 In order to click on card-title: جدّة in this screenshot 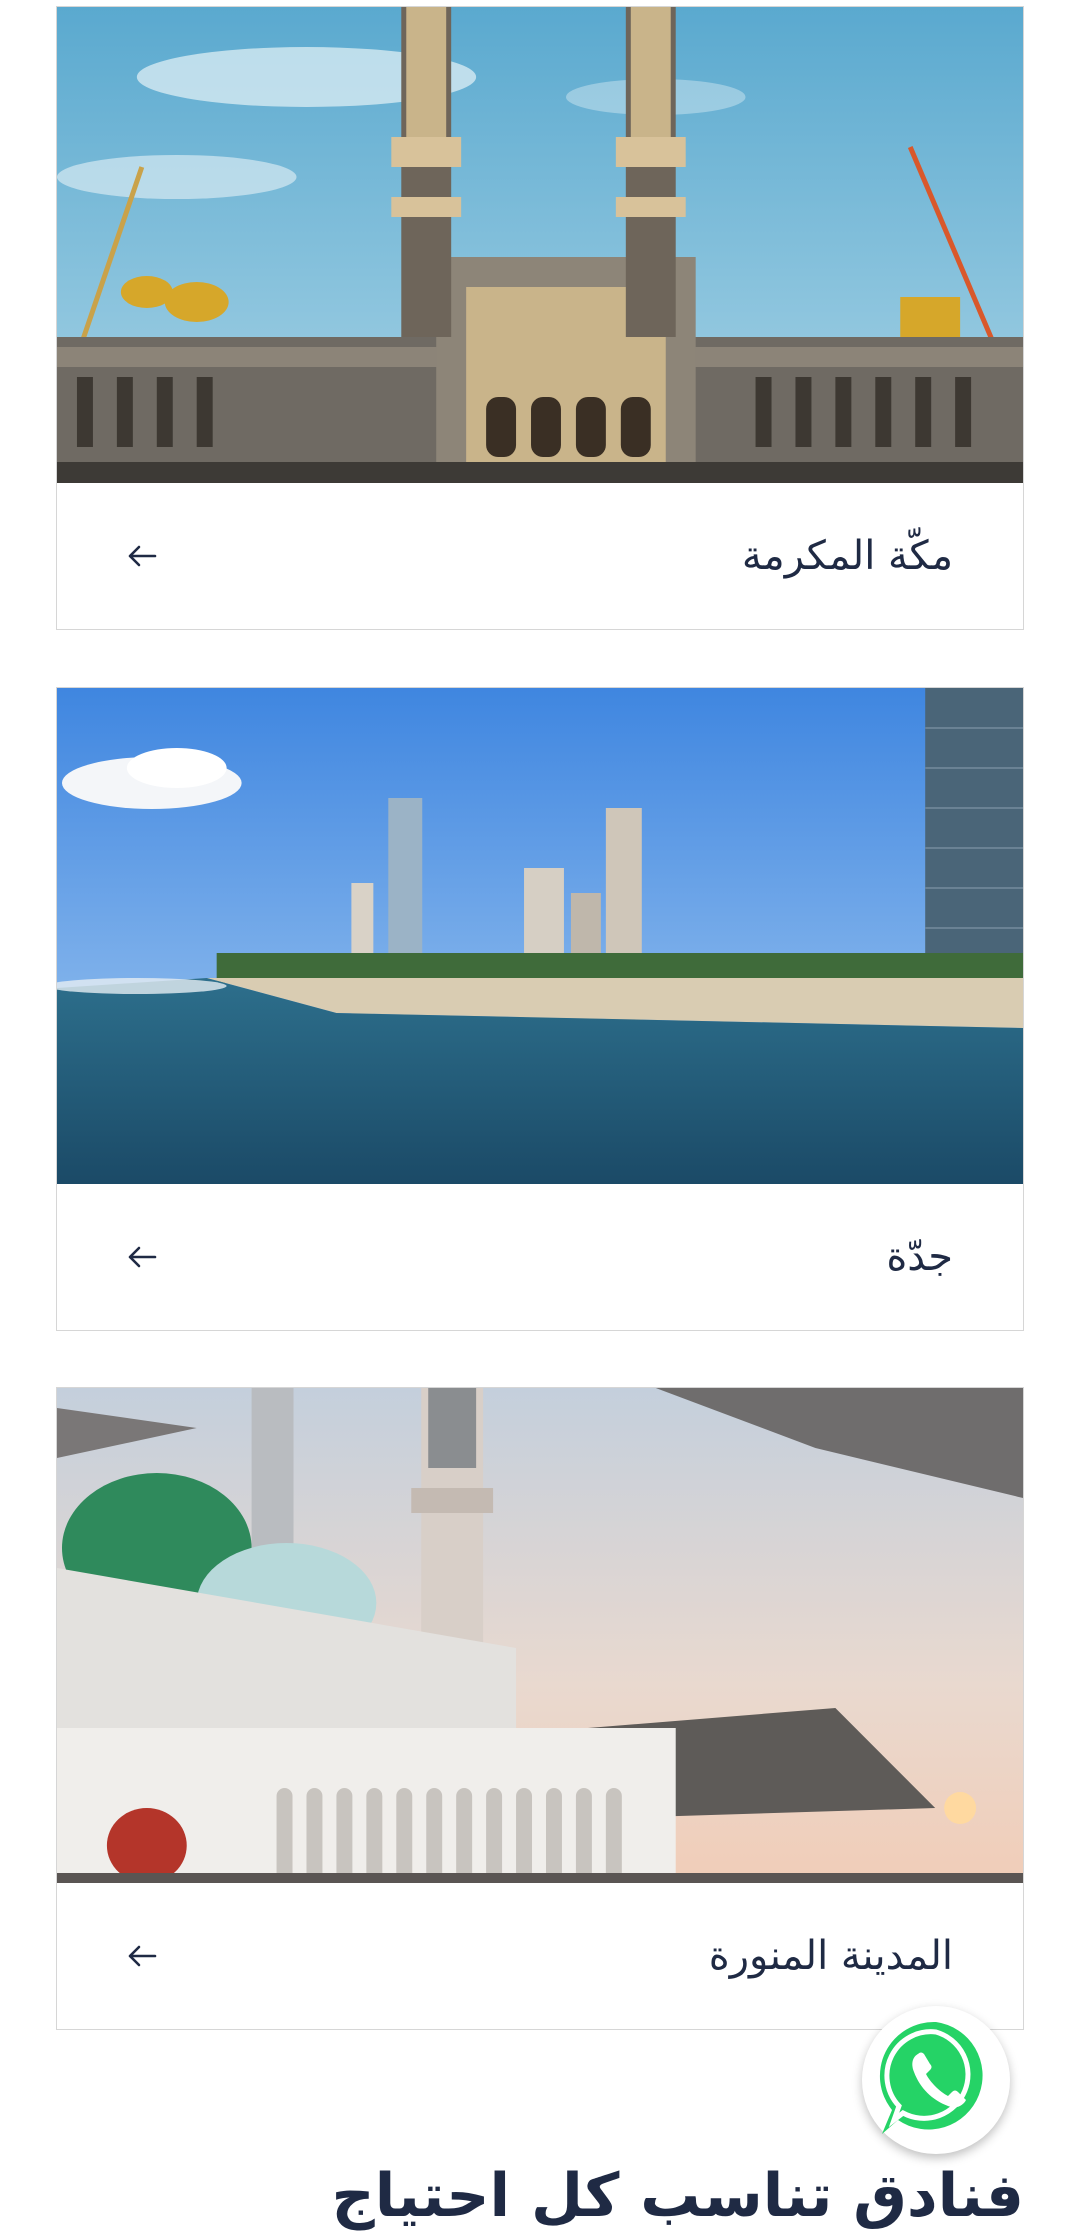, I will do `click(919, 1257)`.